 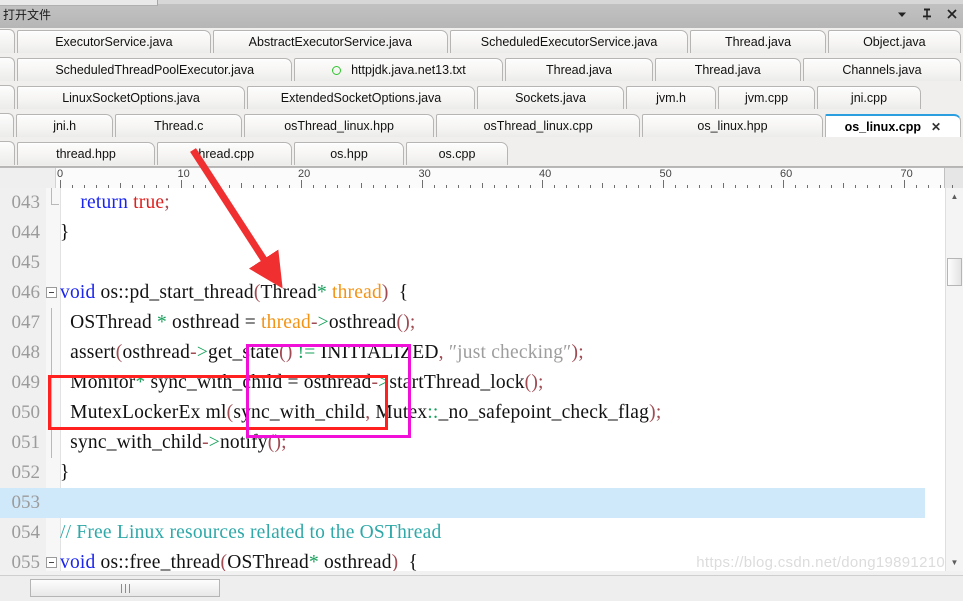 I want to click on code-token: startThread_lock, so click(x=457, y=382).